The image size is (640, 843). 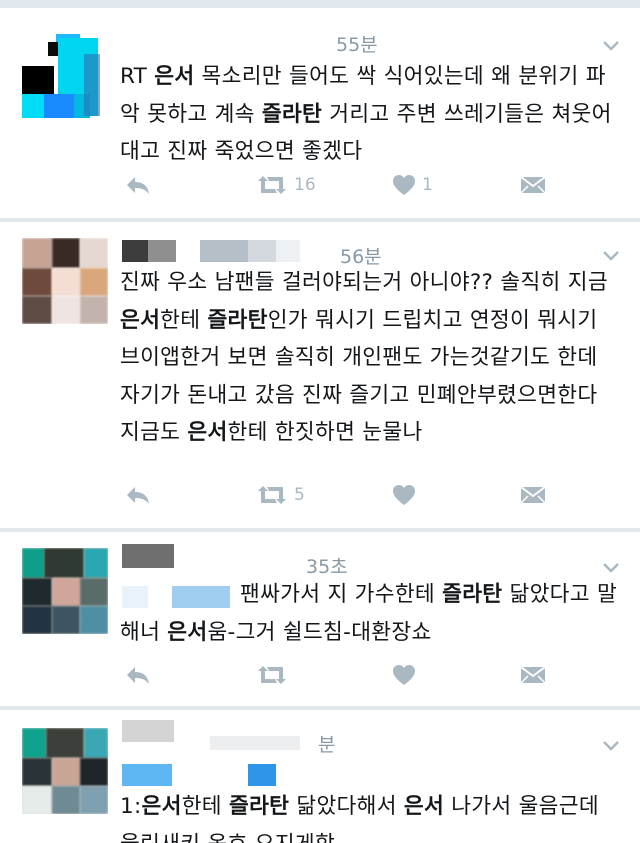 What do you see at coordinates (427, 185) in the screenshot?
I see `like-count: 1` at bounding box center [427, 185].